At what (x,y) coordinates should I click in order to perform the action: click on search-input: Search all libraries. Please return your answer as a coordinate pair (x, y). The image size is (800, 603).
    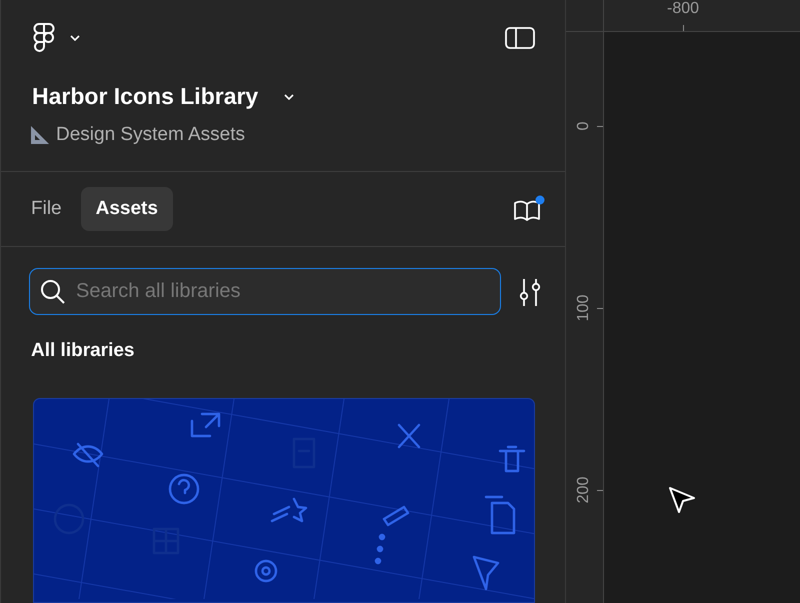
    Looking at the image, I should click on (282, 291).